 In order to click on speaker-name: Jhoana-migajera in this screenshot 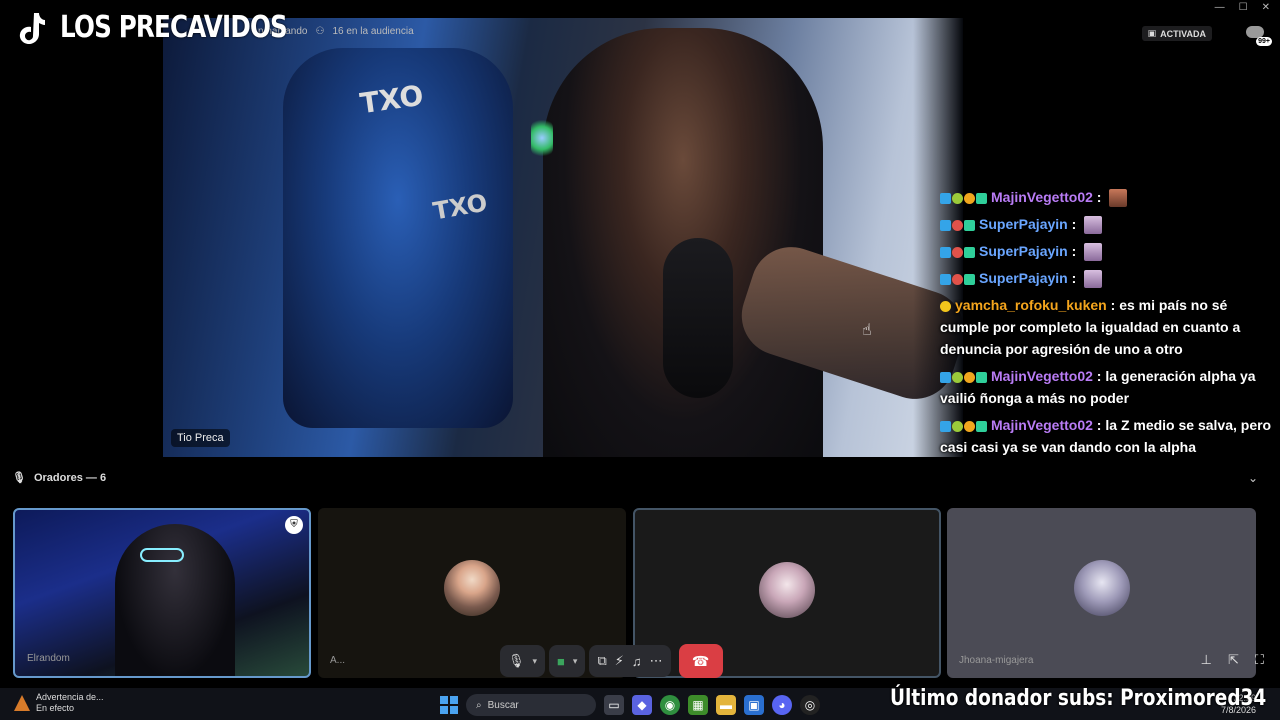, I will do `click(996, 660)`.